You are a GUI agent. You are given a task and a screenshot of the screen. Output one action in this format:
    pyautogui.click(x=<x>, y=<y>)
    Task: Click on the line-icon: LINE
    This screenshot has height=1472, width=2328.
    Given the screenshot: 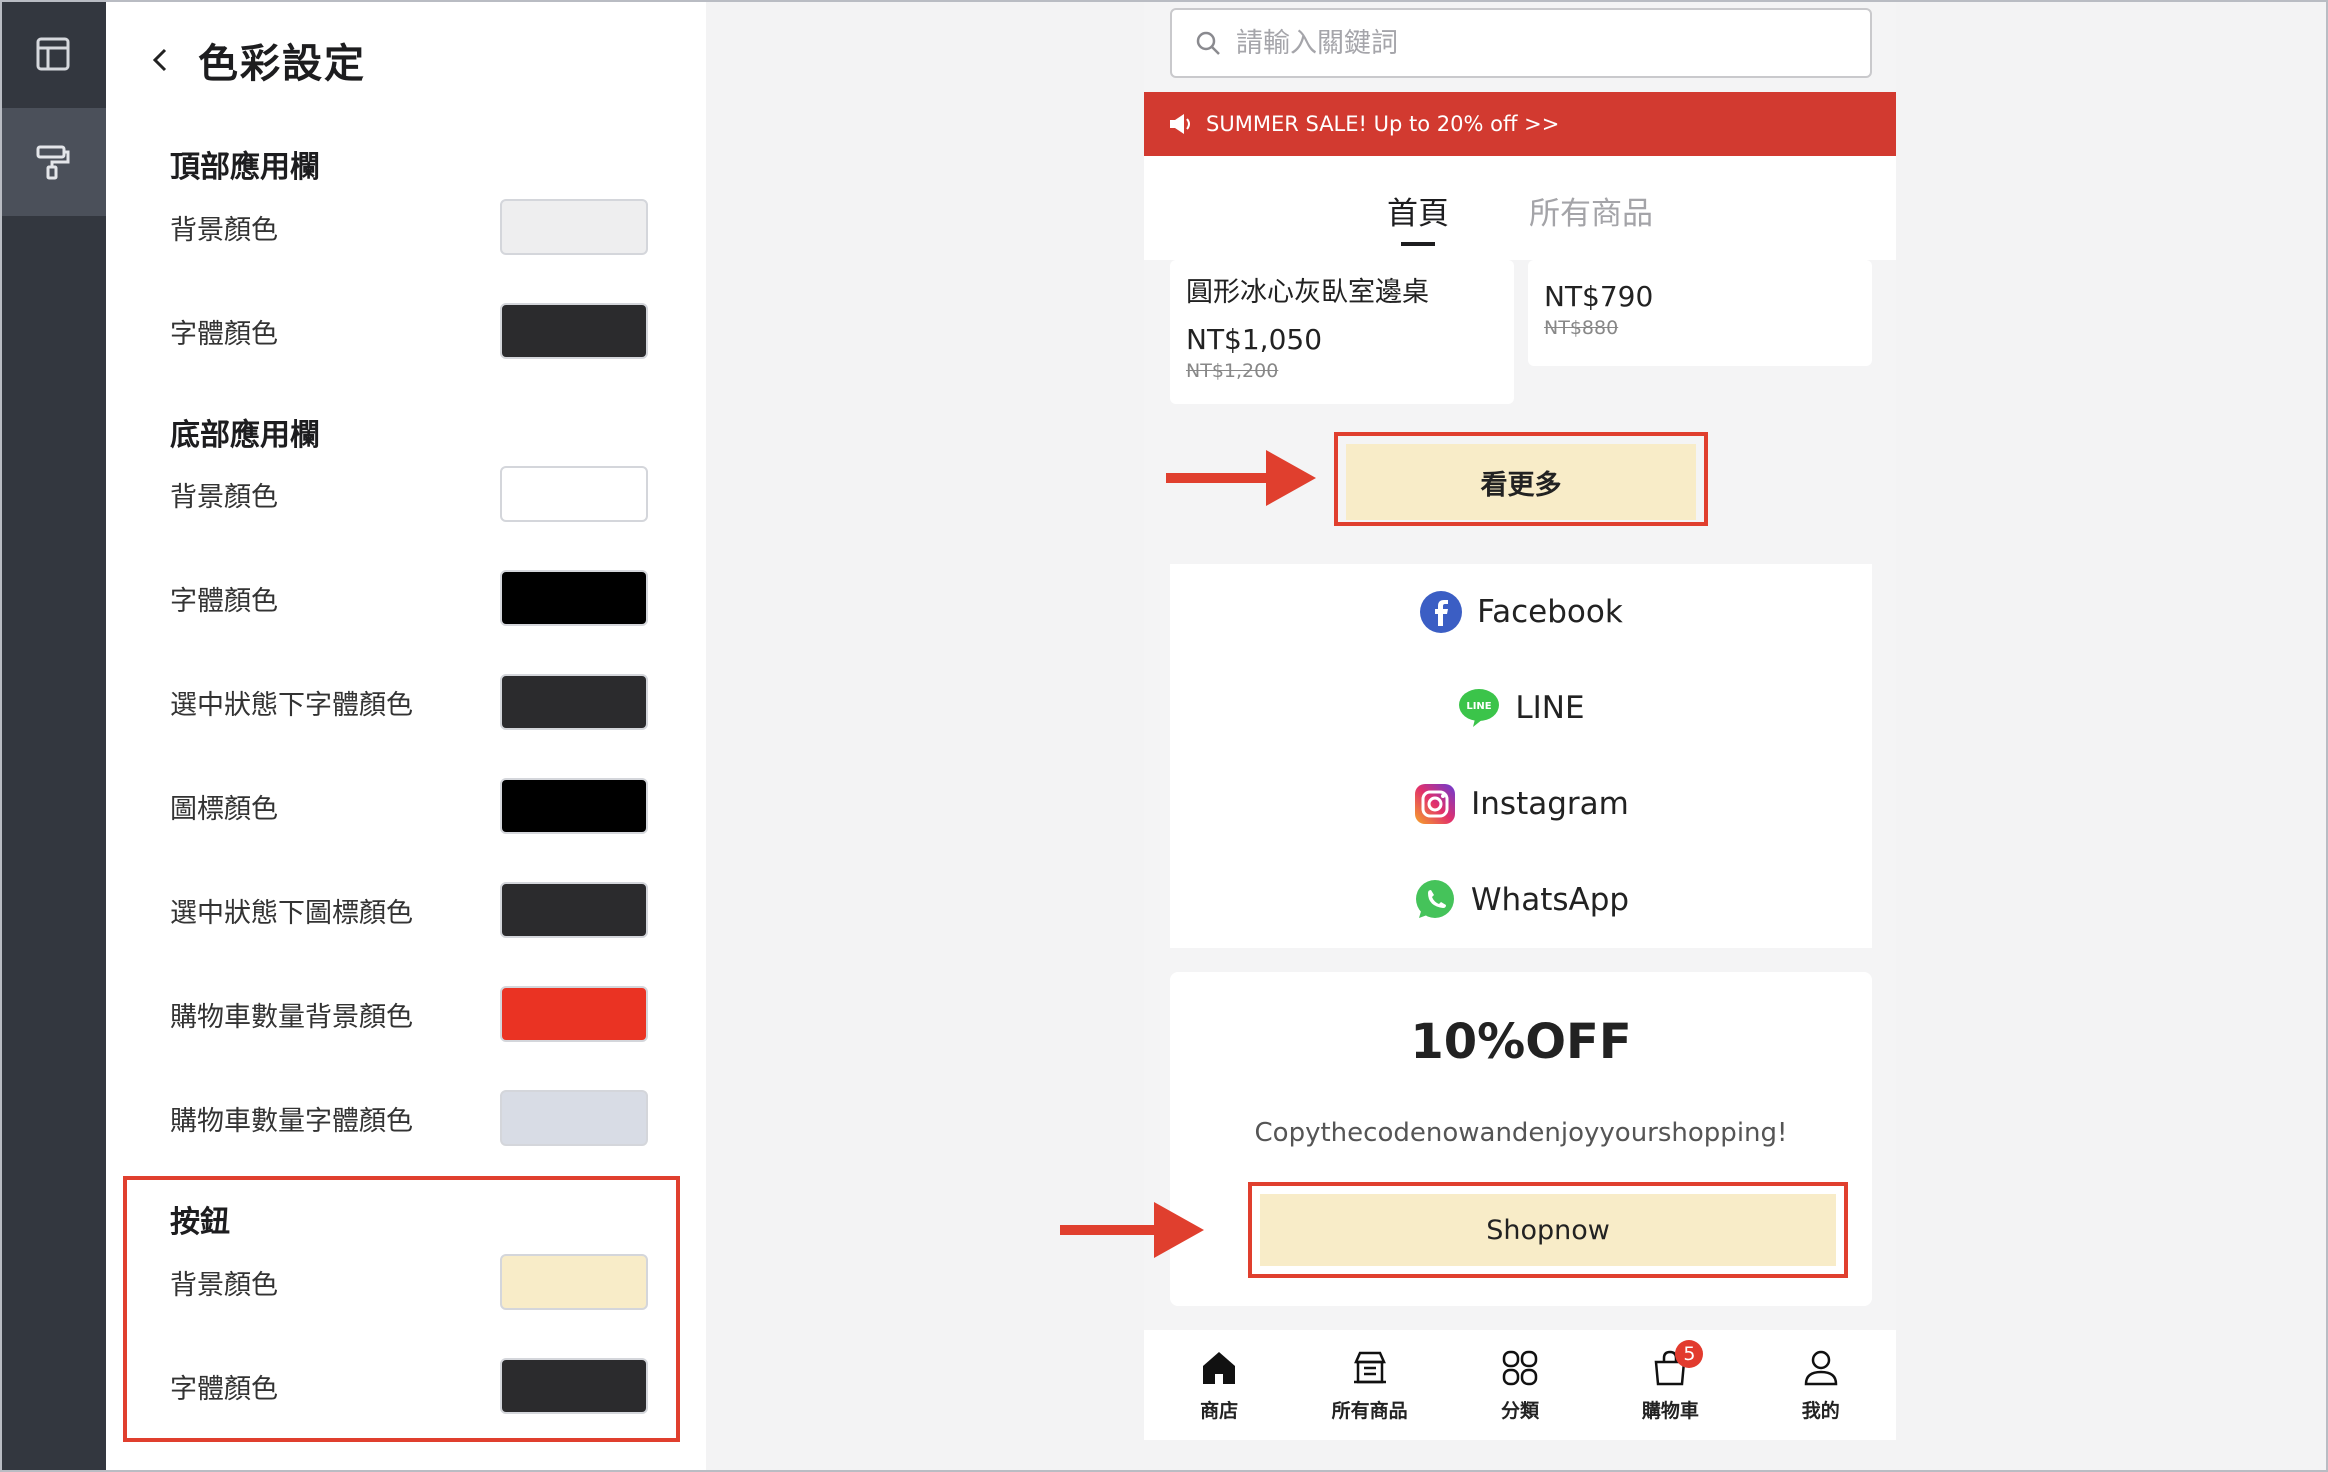 What is the action you would take?
    pyautogui.click(x=1479, y=708)
    